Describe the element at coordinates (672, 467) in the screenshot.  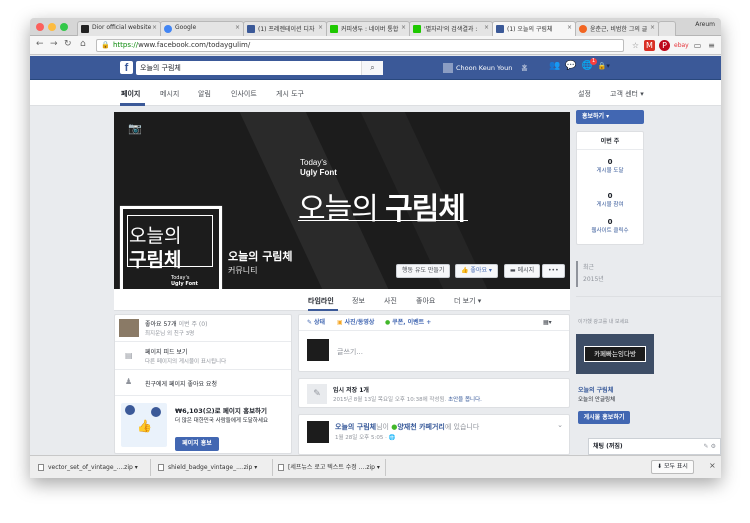
I see `show-all-downloads-button: ⬇ 모두 표시` at that location.